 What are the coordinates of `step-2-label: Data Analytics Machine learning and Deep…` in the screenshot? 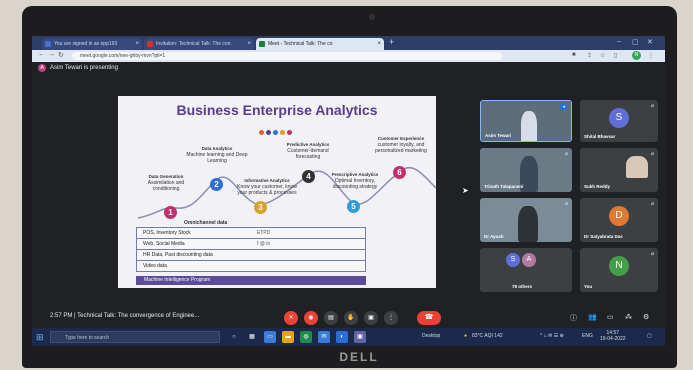 It's located at (217, 155).